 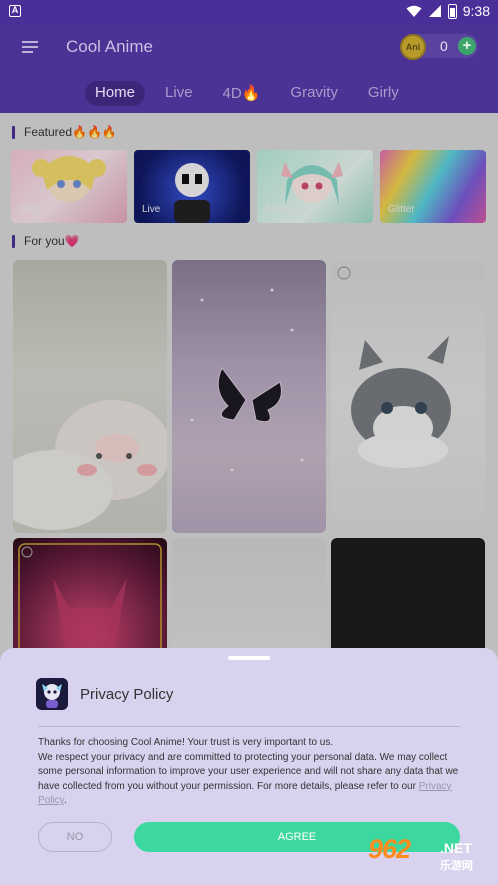 I want to click on app-title: Cool Anime, so click(x=109, y=46).